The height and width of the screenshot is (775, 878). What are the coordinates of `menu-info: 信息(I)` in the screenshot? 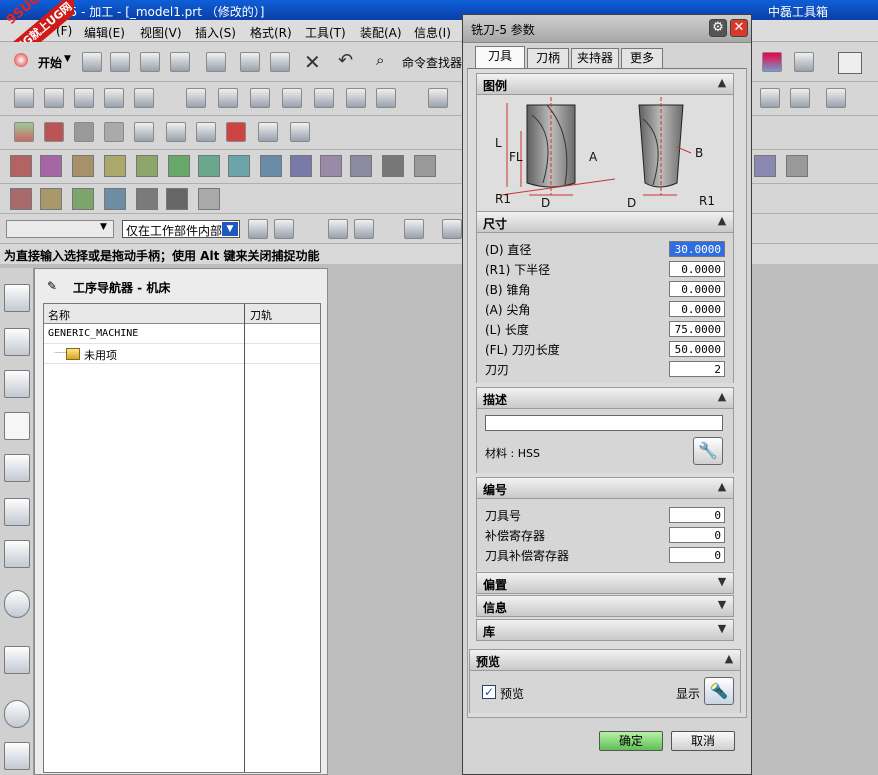 It's located at (432, 32).